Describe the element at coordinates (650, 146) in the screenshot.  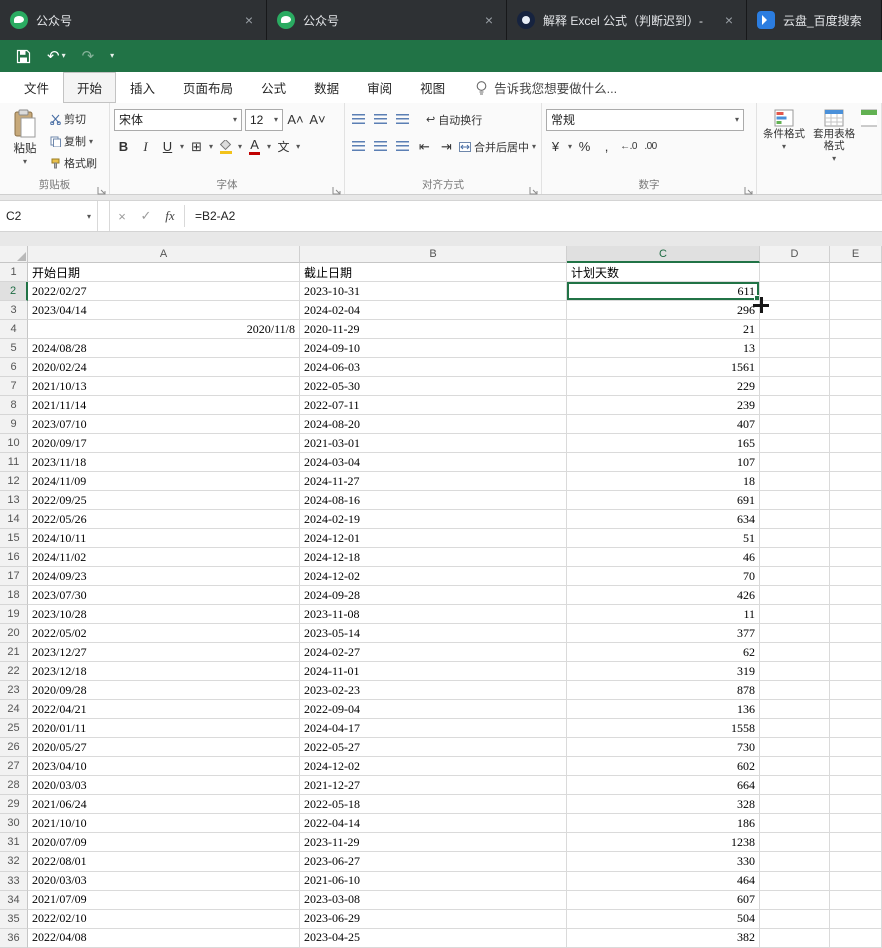
I see `decrease-decimal-button: .00` at that location.